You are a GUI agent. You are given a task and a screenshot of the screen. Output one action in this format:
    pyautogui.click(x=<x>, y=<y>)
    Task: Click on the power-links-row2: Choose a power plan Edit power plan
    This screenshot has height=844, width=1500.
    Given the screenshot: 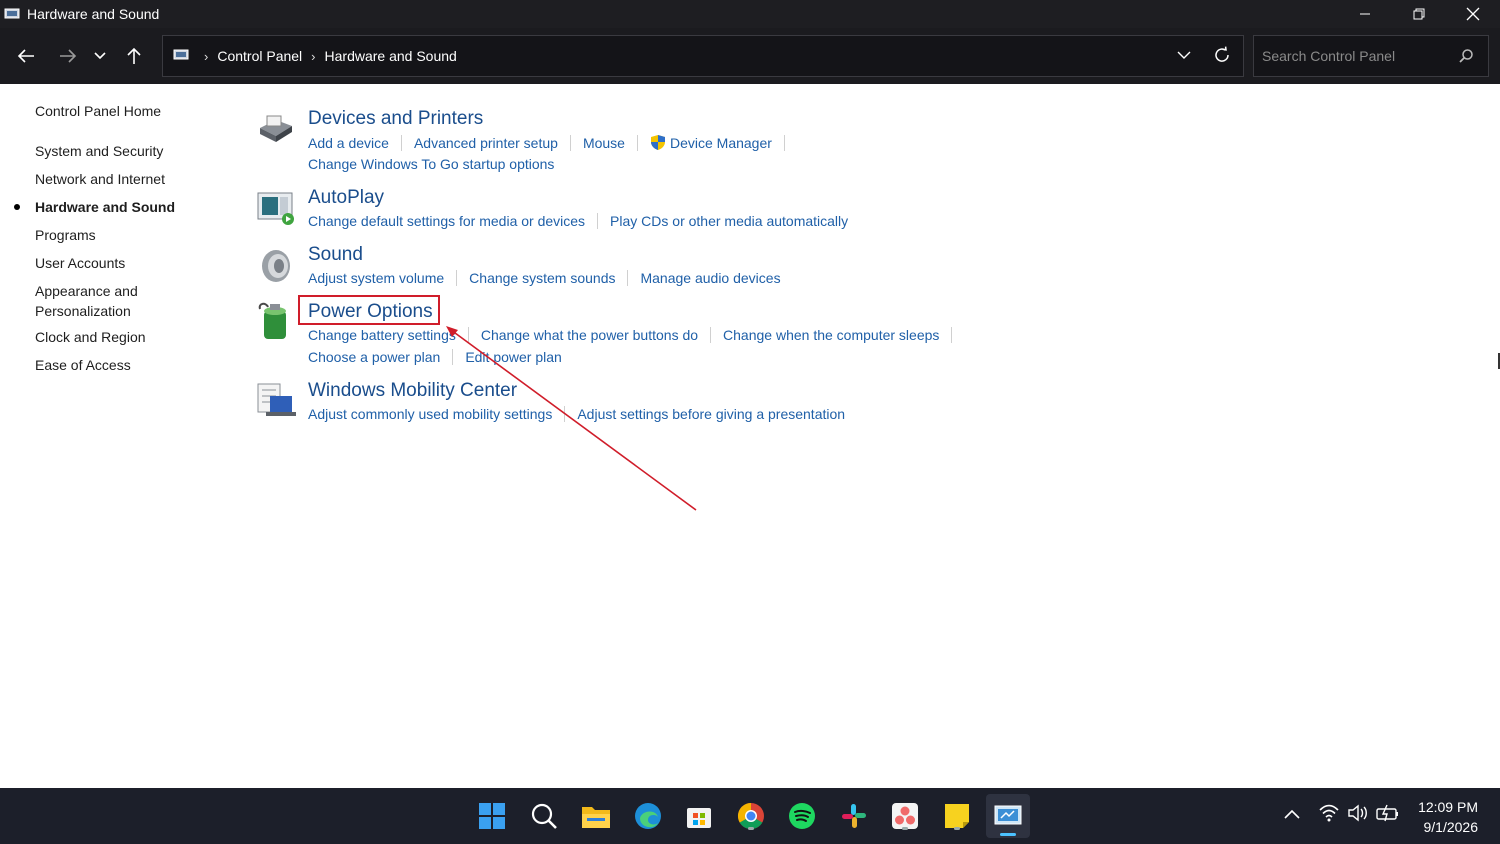 What is the action you would take?
    pyautogui.click(x=435, y=357)
    